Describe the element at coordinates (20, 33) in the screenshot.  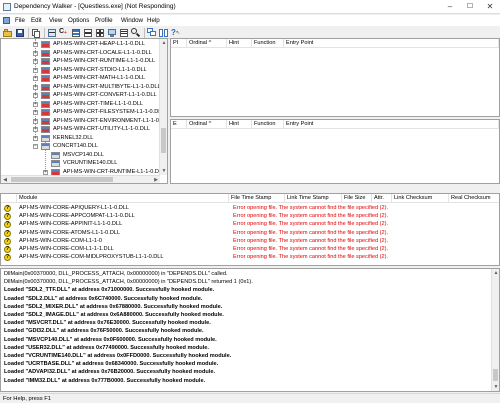
I see `save-icon` at that location.